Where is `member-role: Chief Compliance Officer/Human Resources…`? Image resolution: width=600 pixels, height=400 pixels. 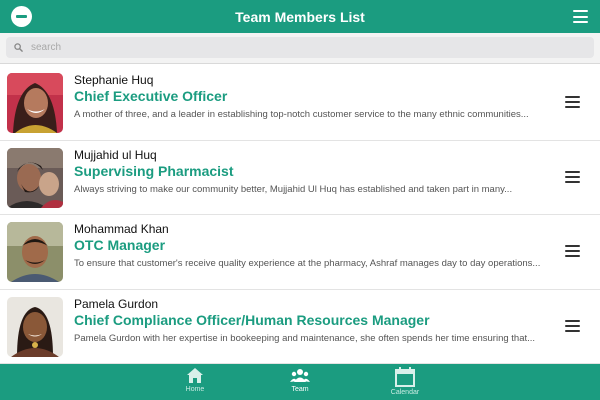
member-role: Chief Compliance Officer/Human Resources… is located at coordinates (252, 319).